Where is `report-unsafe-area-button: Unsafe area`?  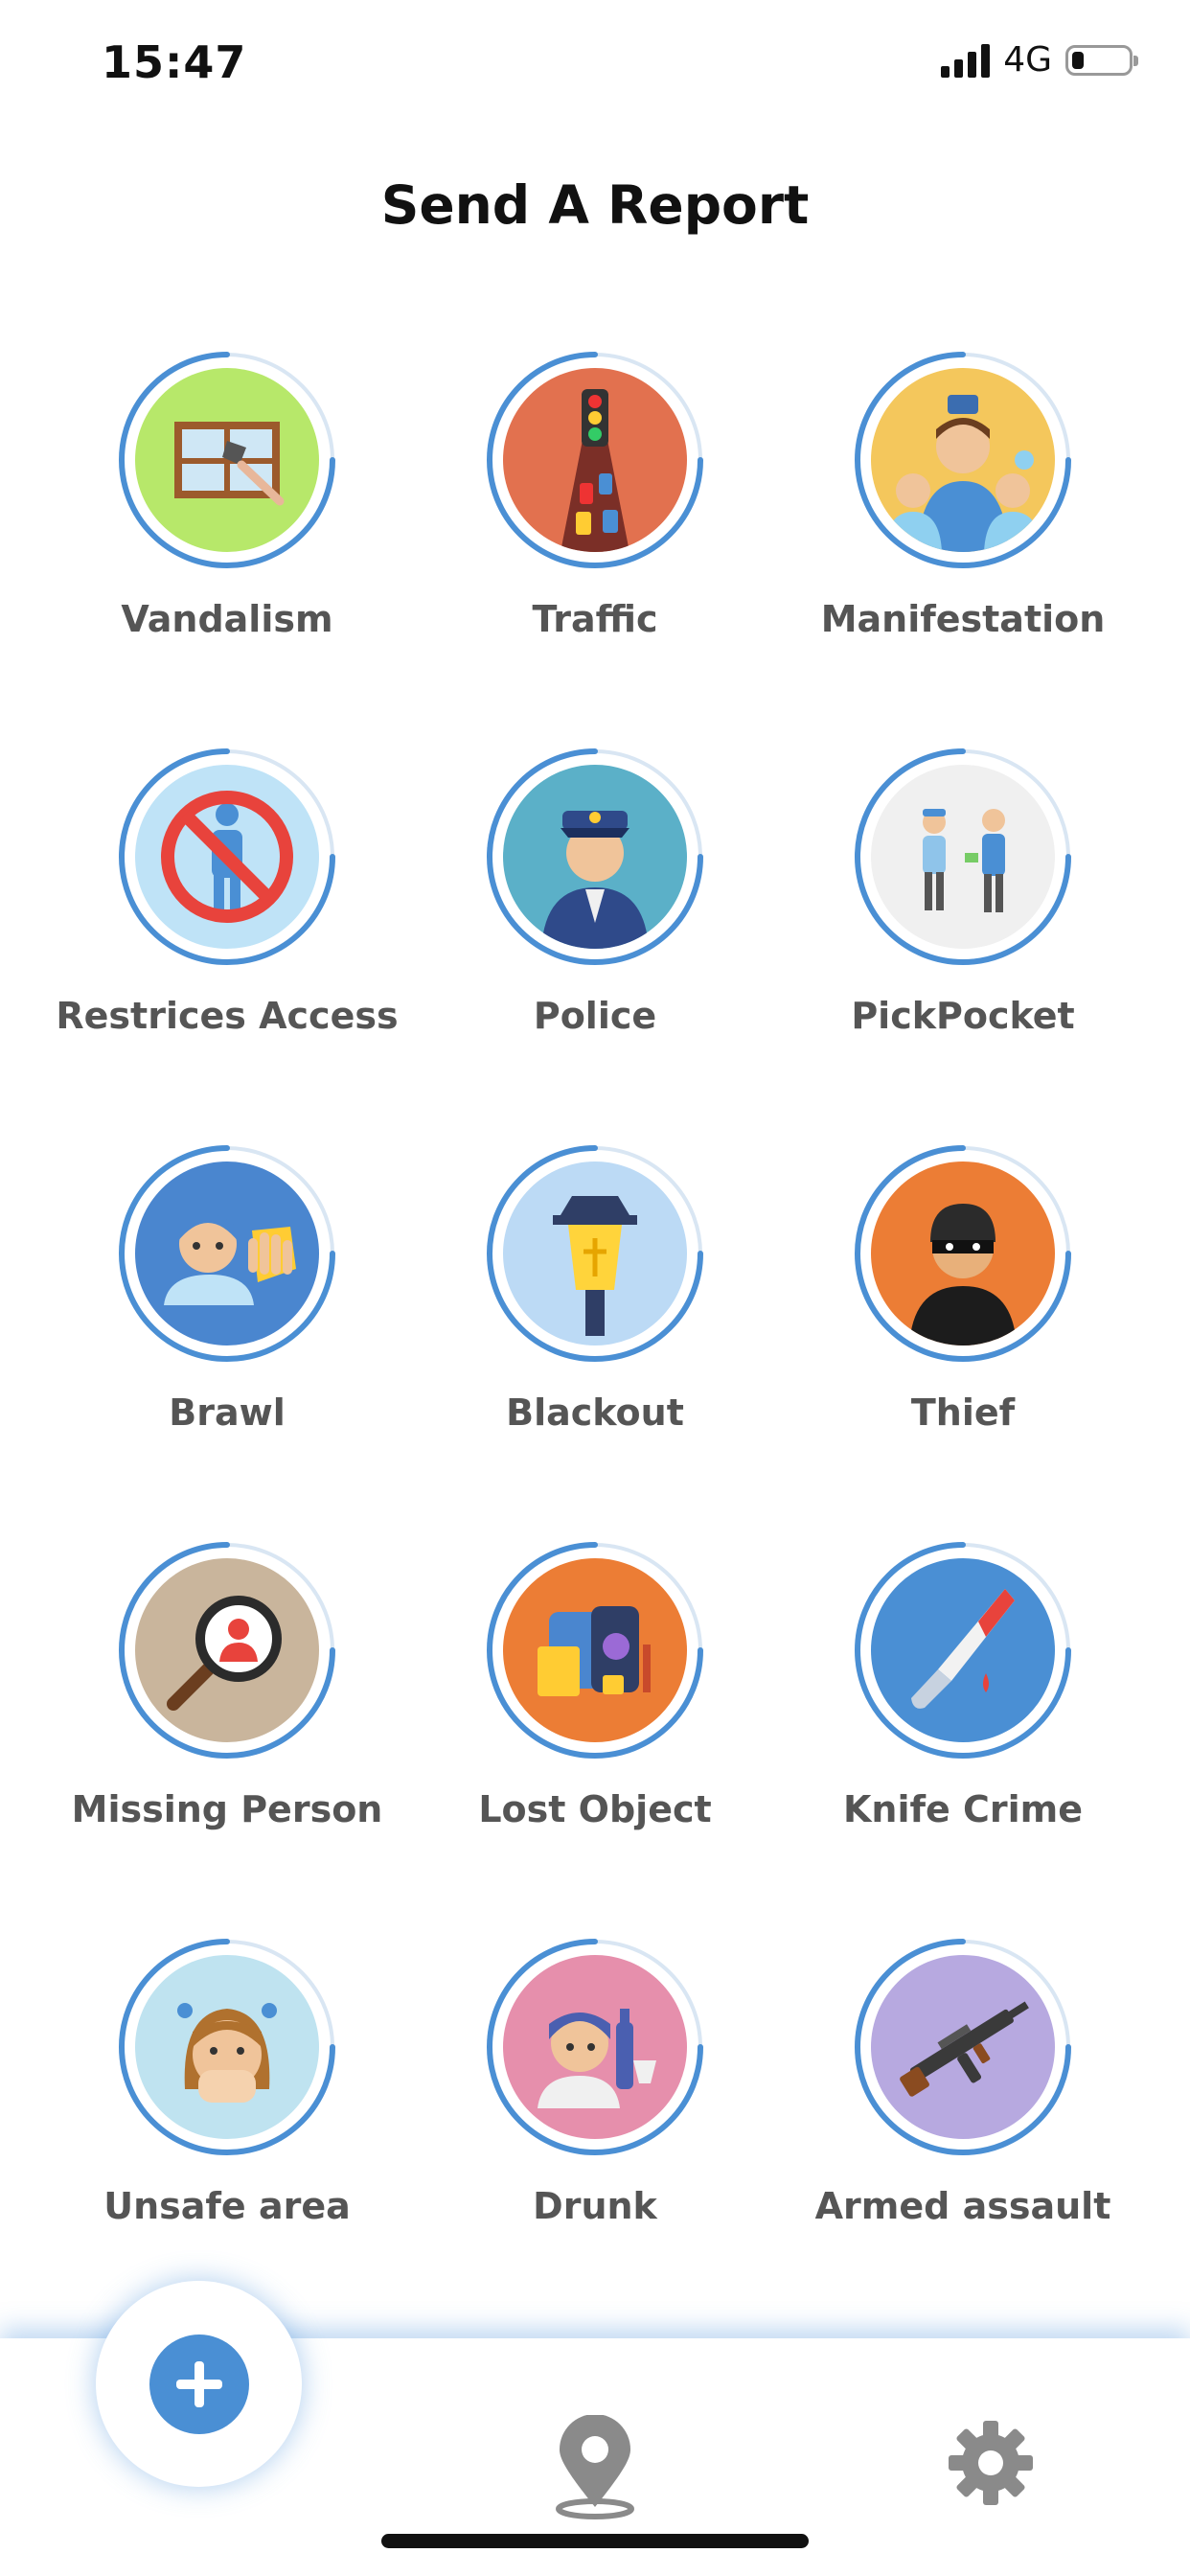
report-unsafe-area-button: Unsafe area is located at coordinates (227, 2134).